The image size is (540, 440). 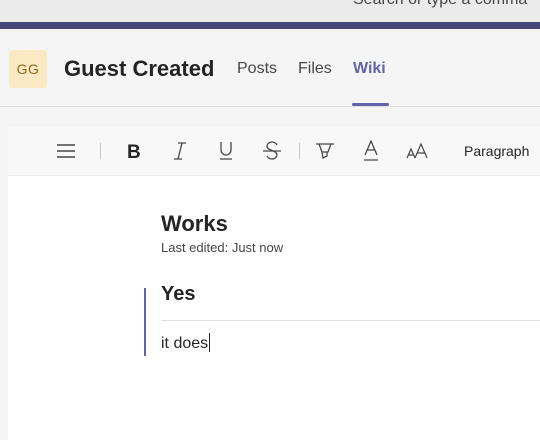 What do you see at coordinates (226, 151) in the screenshot?
I see `underline-icon` at bounding box center [226, 151].